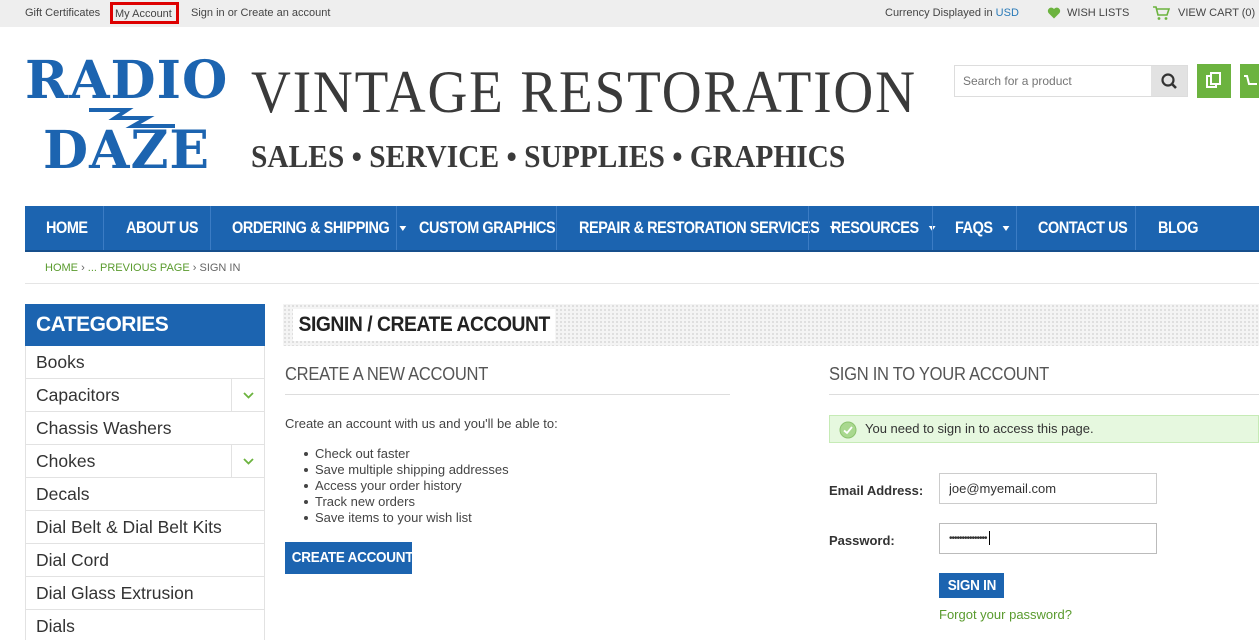 The height and width of the screenshot is (640, 1259). I want to click on forgot-password-link: Forgot your password?, so click(1005, 614).